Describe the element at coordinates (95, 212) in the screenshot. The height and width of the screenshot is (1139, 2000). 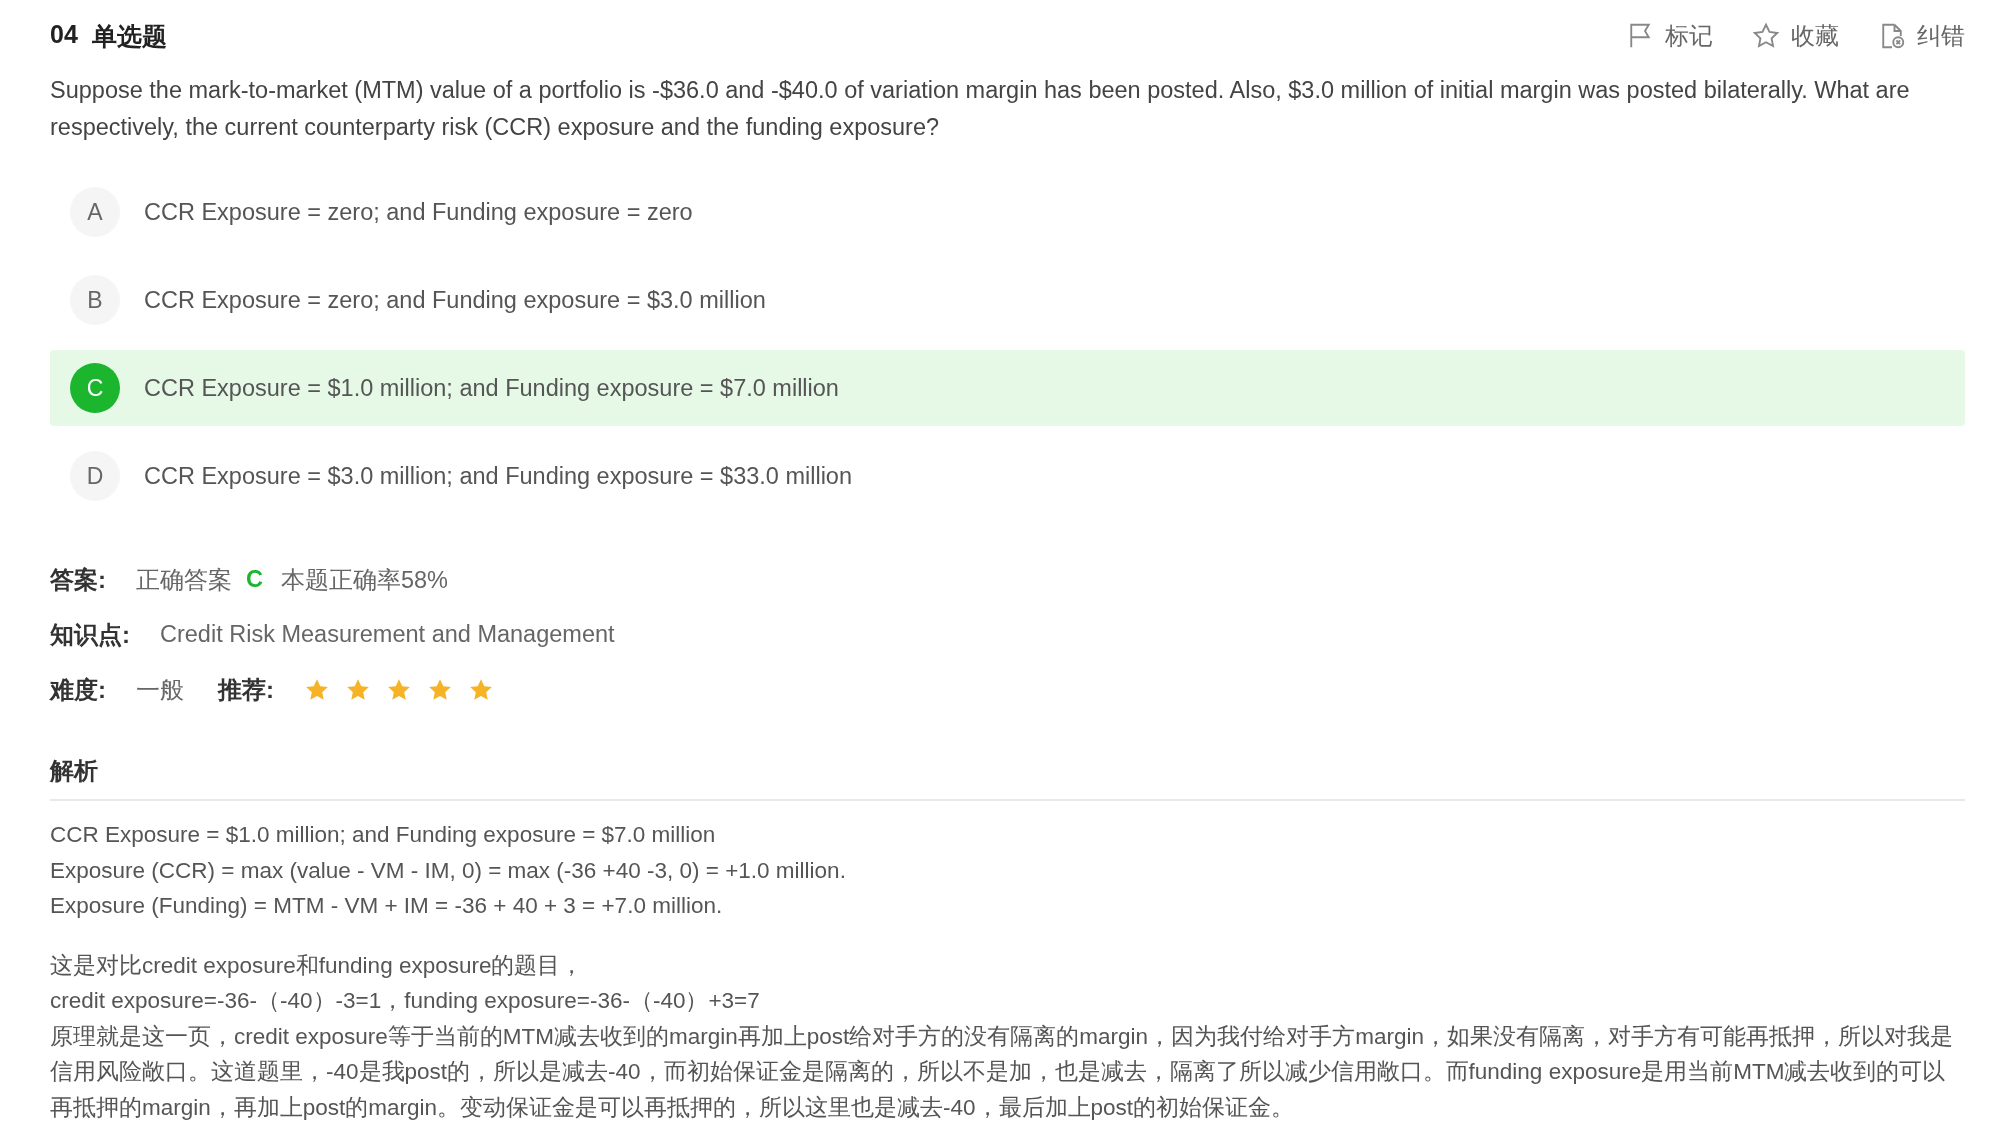
I see `option-letter: A` at that location.